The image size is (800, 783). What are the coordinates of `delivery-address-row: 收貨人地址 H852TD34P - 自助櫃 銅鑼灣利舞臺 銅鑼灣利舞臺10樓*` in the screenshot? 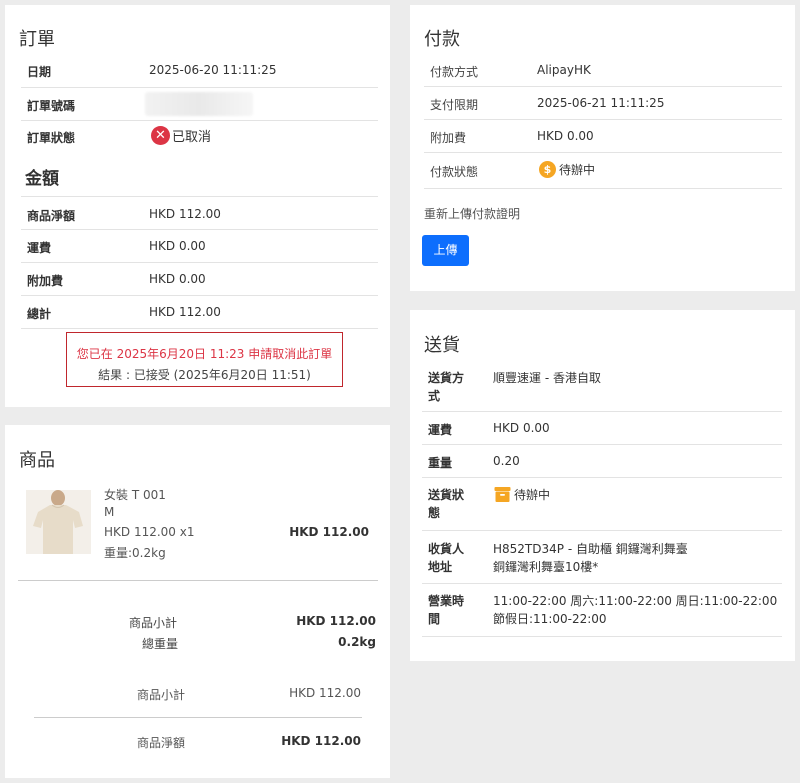 It's located at (602, 557).